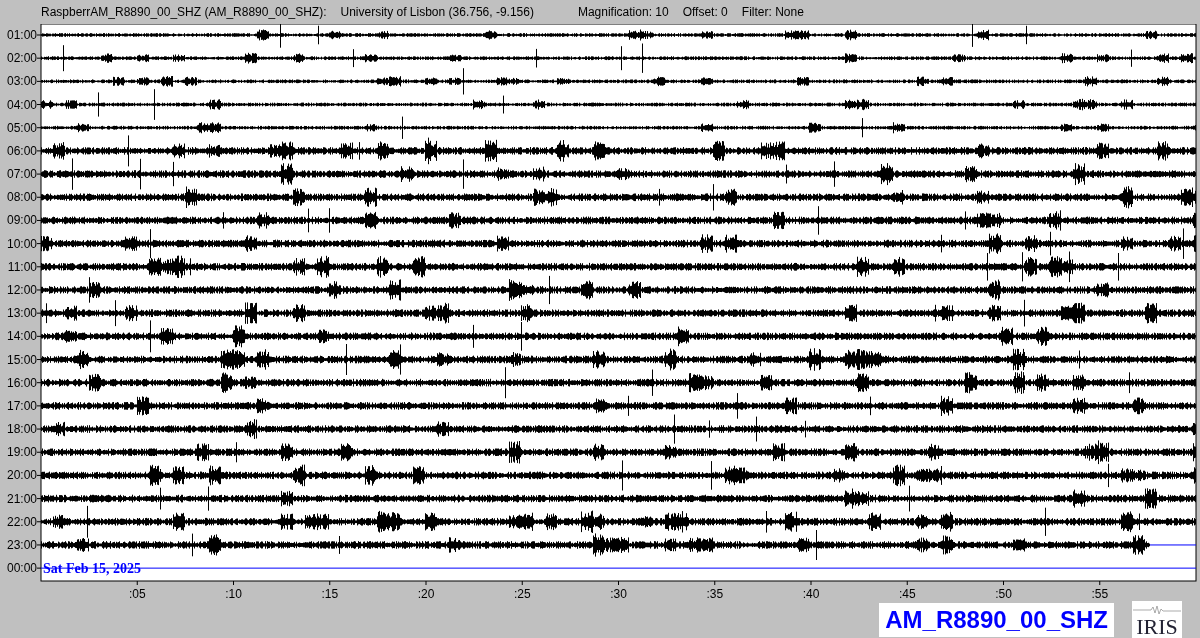 The width and height of the screenshot is (1200, 638). Describe the element at coordinates (21, 429) in the screenshot. I see `hour-label: 18:00` at that location.